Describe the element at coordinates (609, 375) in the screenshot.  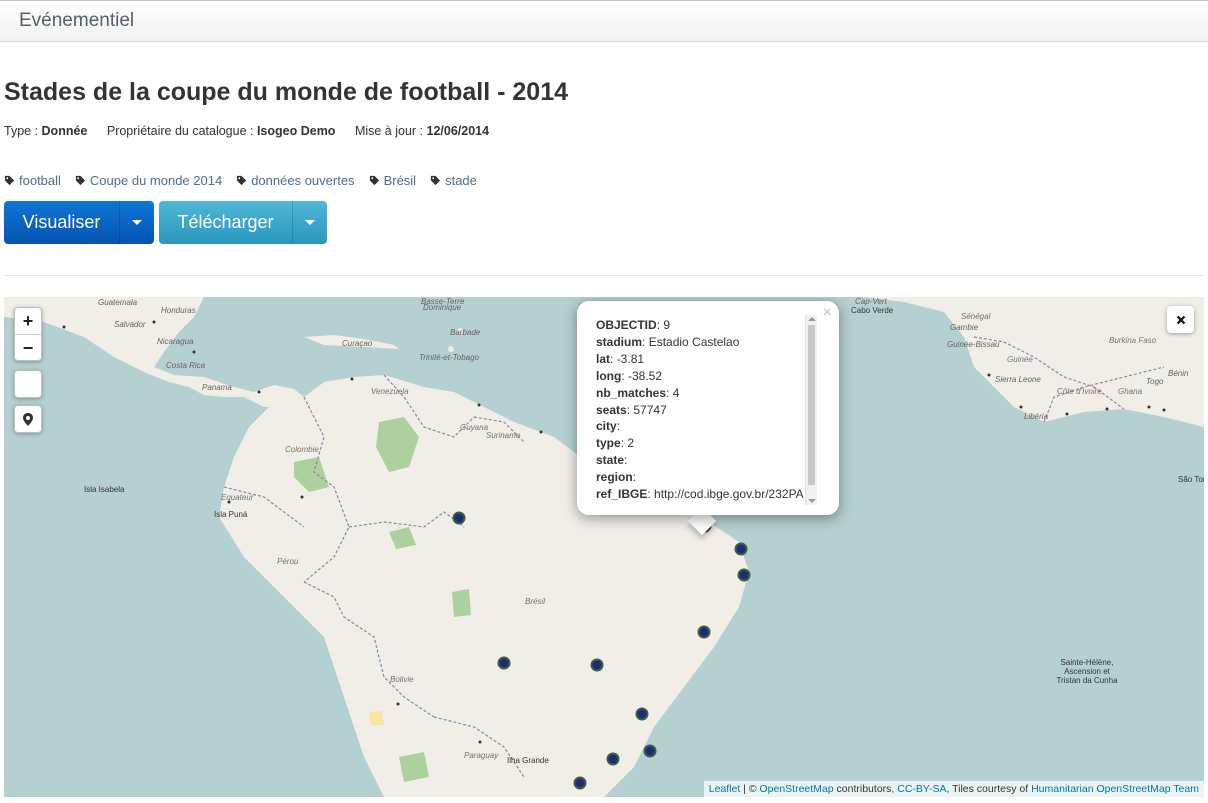
I see `field-key: long` at that location.